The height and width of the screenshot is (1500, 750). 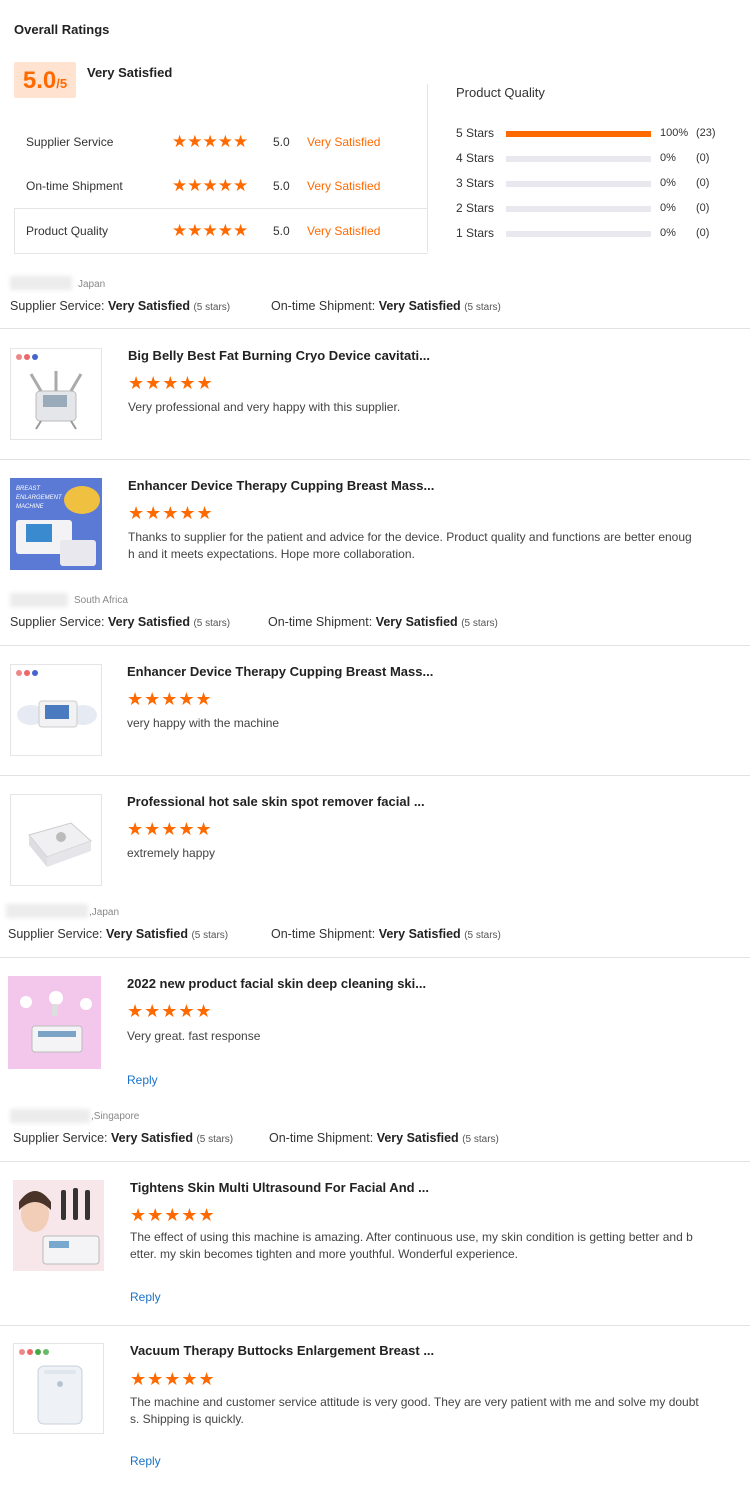 I want to click on product-image-vacuum-therapy, so click(x=51, y=1387).